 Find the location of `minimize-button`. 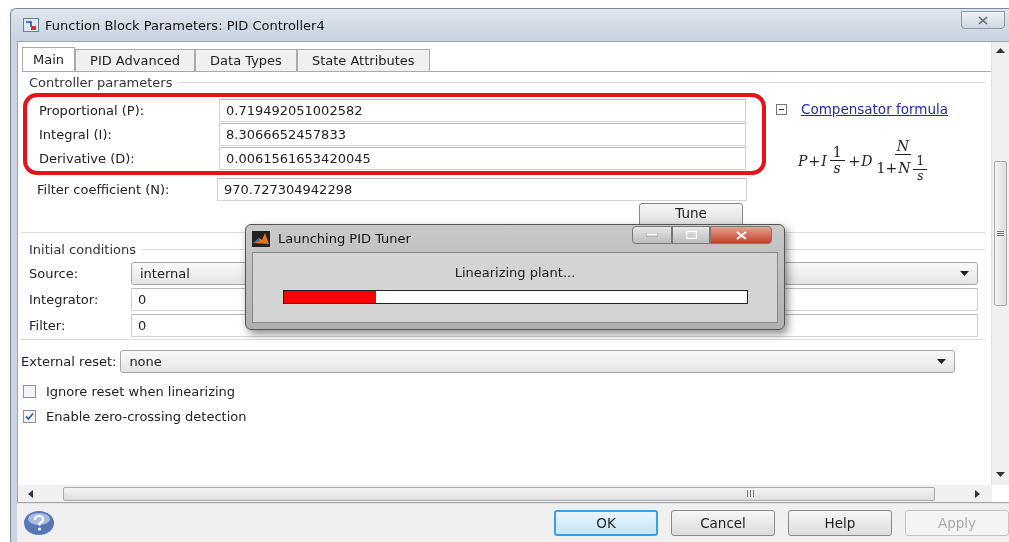

minimize-button is located at coordinates (652, 235).